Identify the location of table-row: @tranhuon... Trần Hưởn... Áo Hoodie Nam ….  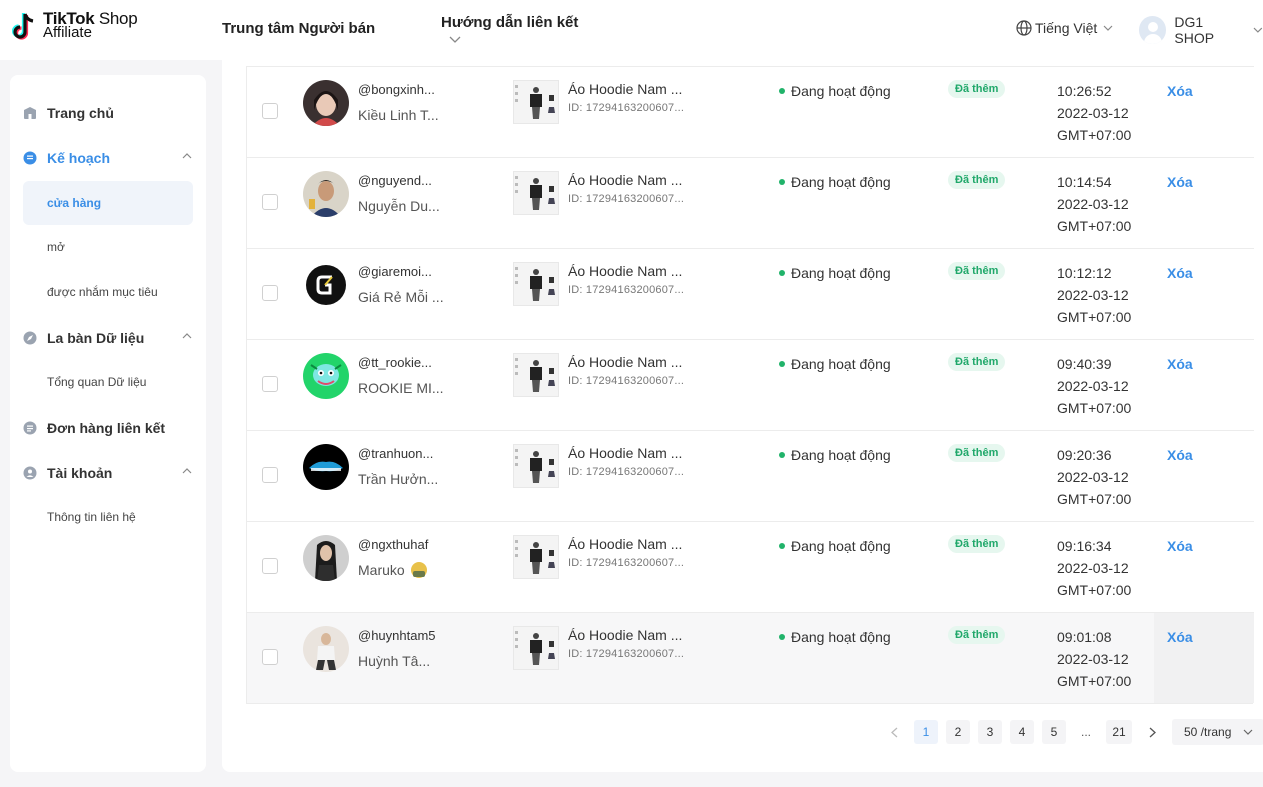
(750, 475).